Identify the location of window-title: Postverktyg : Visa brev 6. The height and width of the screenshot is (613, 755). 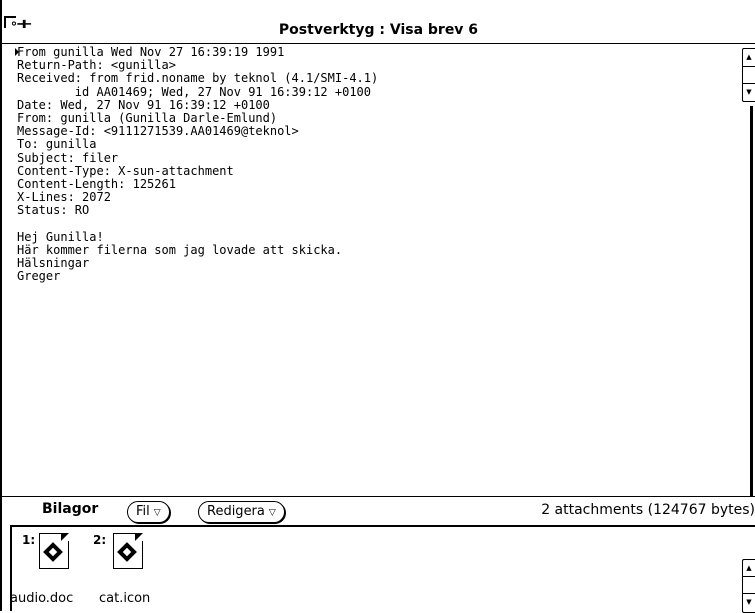
(378, 30).